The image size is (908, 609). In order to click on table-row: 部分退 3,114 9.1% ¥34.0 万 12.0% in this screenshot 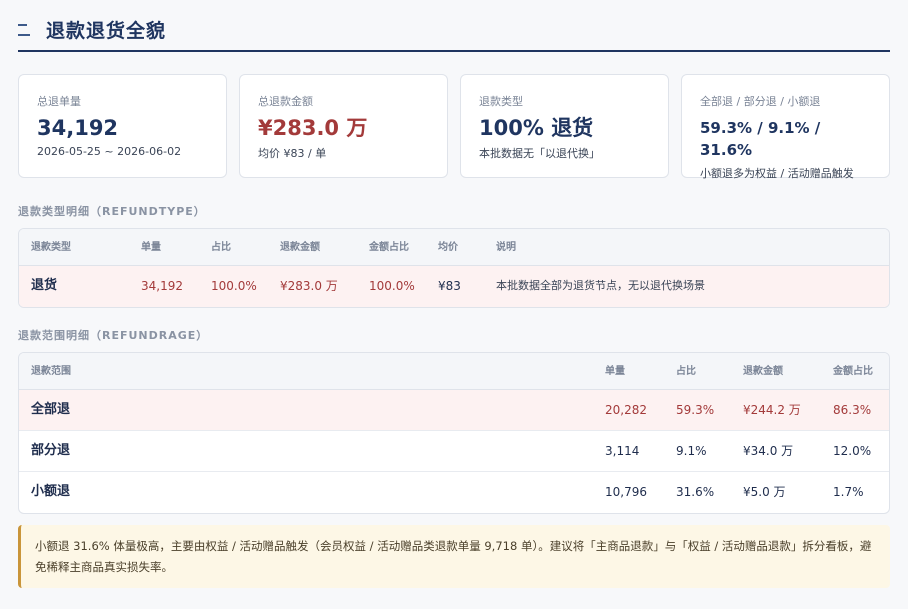, I will do `click(454, 451)`.